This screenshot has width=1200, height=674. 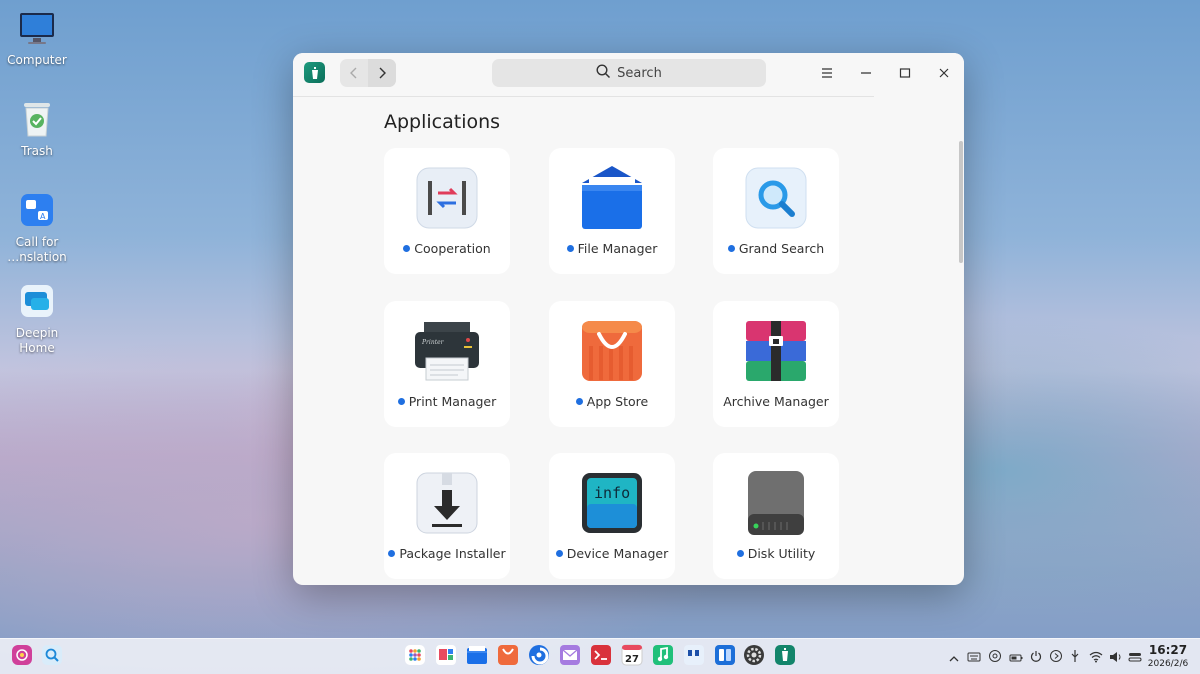 I want to click on taskbar-music, so click(x=663, y=657).